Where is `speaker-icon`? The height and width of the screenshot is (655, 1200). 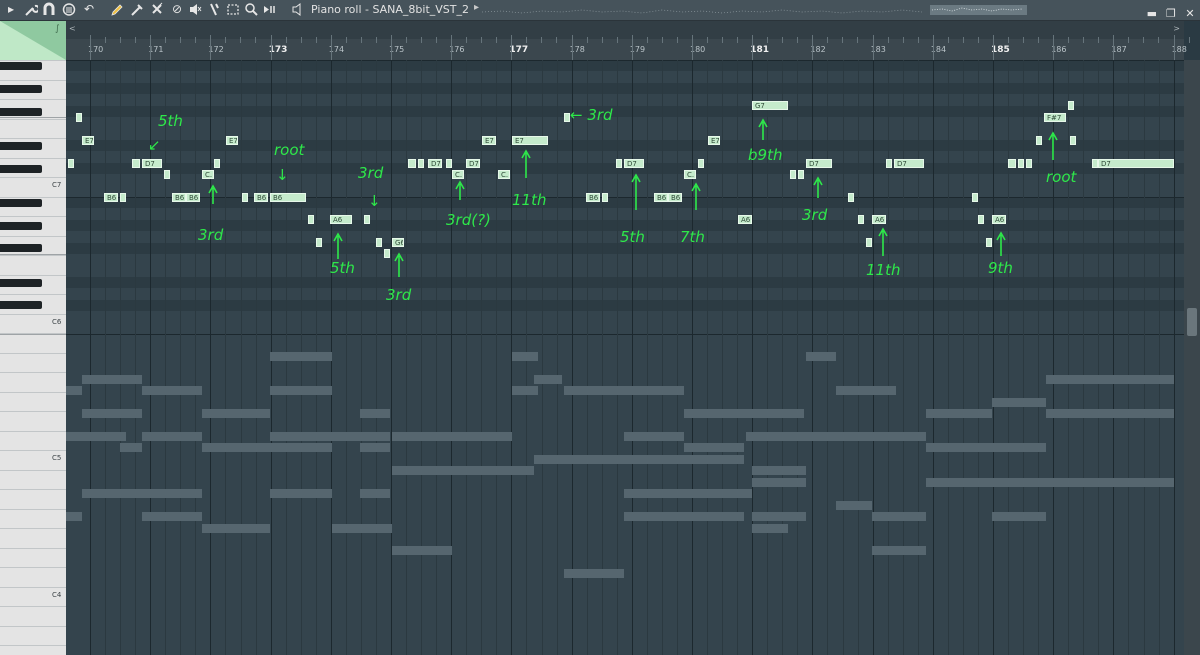 speaker-icon is located at coordinates (298, 9).